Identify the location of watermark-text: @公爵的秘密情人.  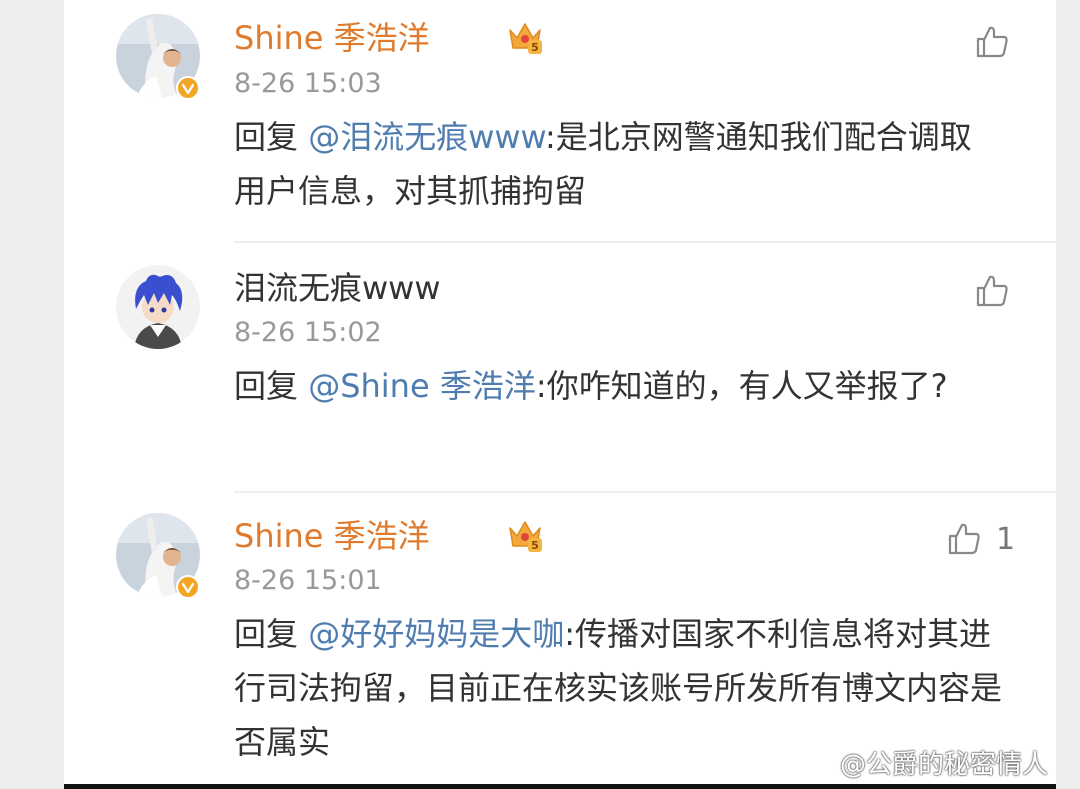
(944, 764).